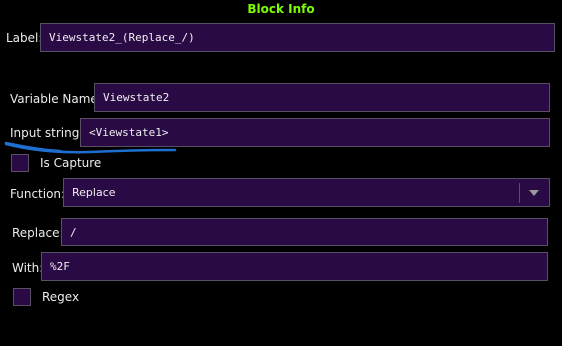  I want to click on replace-caption: Replace:, so click(38, 233).